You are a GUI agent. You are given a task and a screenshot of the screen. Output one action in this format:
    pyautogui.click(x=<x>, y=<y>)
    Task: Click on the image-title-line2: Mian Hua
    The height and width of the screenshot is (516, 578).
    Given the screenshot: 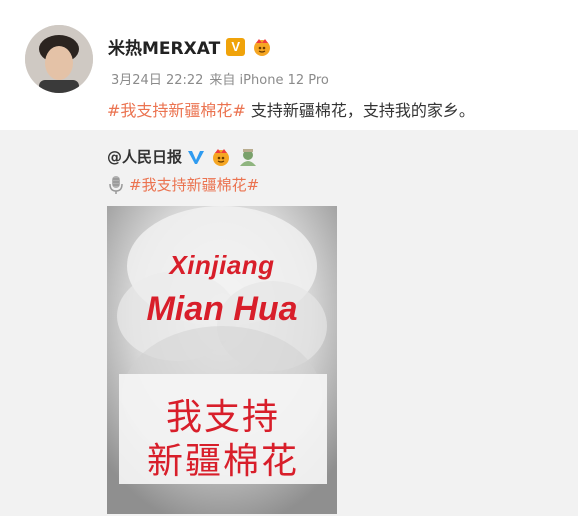 What is the action you would take?
    pyautogui.click(x=222, y=309)
    